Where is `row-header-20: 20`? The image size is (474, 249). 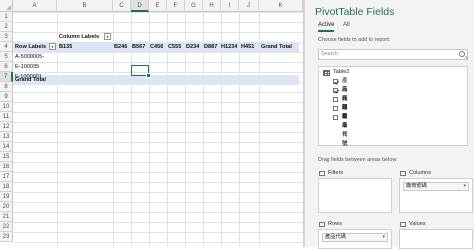 row-header-20: 20 is located at coordinates (6, 207).